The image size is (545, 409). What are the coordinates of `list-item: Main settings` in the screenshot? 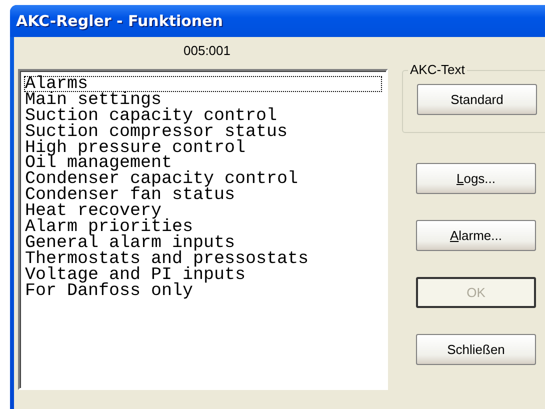 It's located at (203, 100).